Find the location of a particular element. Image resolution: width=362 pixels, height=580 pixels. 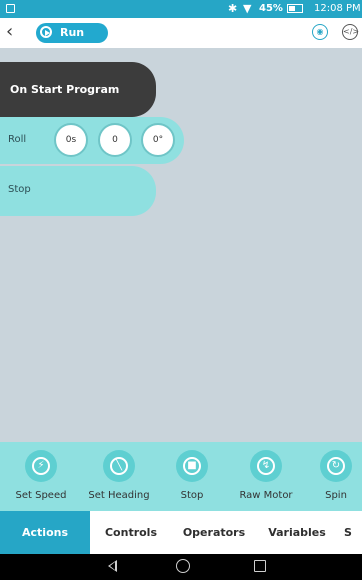

roll-block-label: Roll is located at coordinates (17, 139).